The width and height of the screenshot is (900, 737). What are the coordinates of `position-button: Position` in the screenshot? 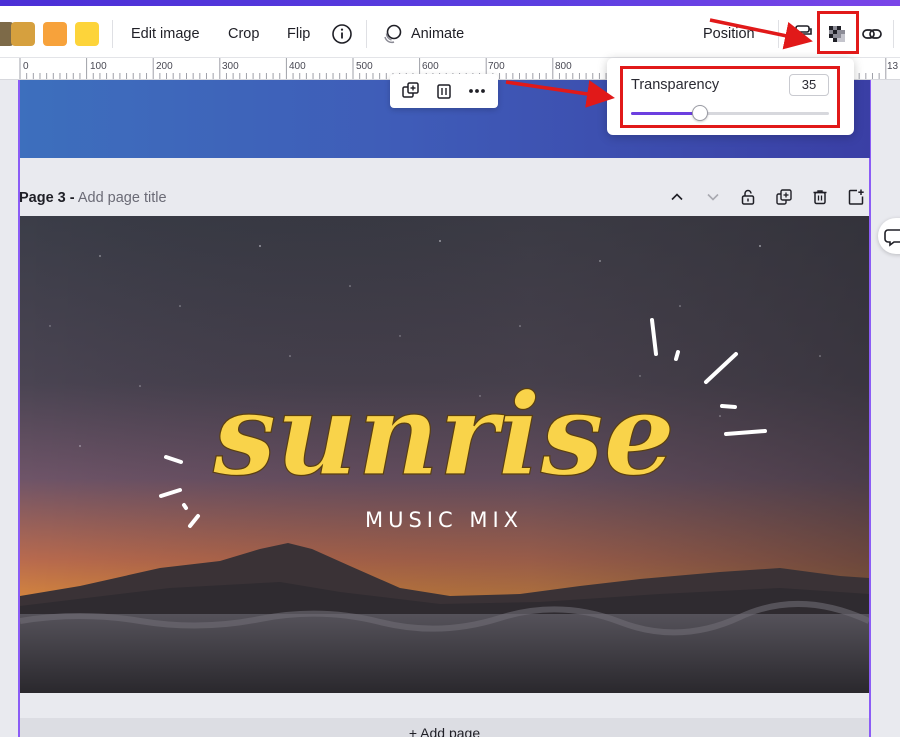 It's located at (729, 34).